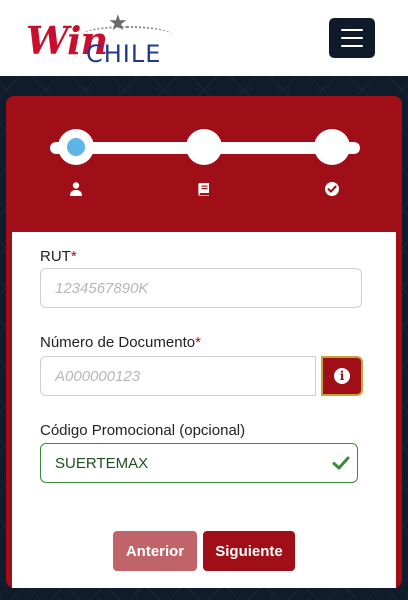  What do you see at coordinates (155, 551) in the screenshot?
I see `previous-button: Anterior` at bounding box center [155, 551].